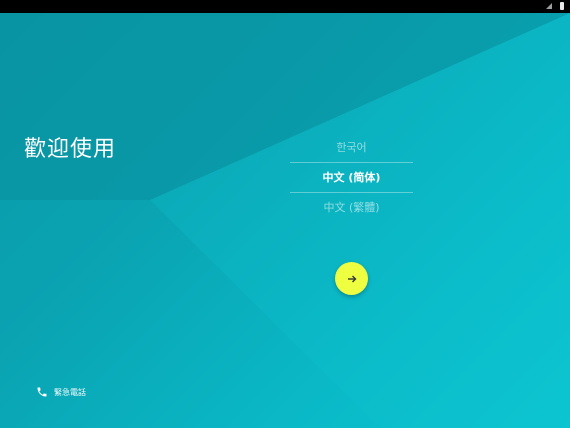 This screenshot has width=570, height=428. Describe the element at coordinates (351, 207) in the screenshot. I see `language-item-traditional-chinese: 中文 (繁體)` at that location.